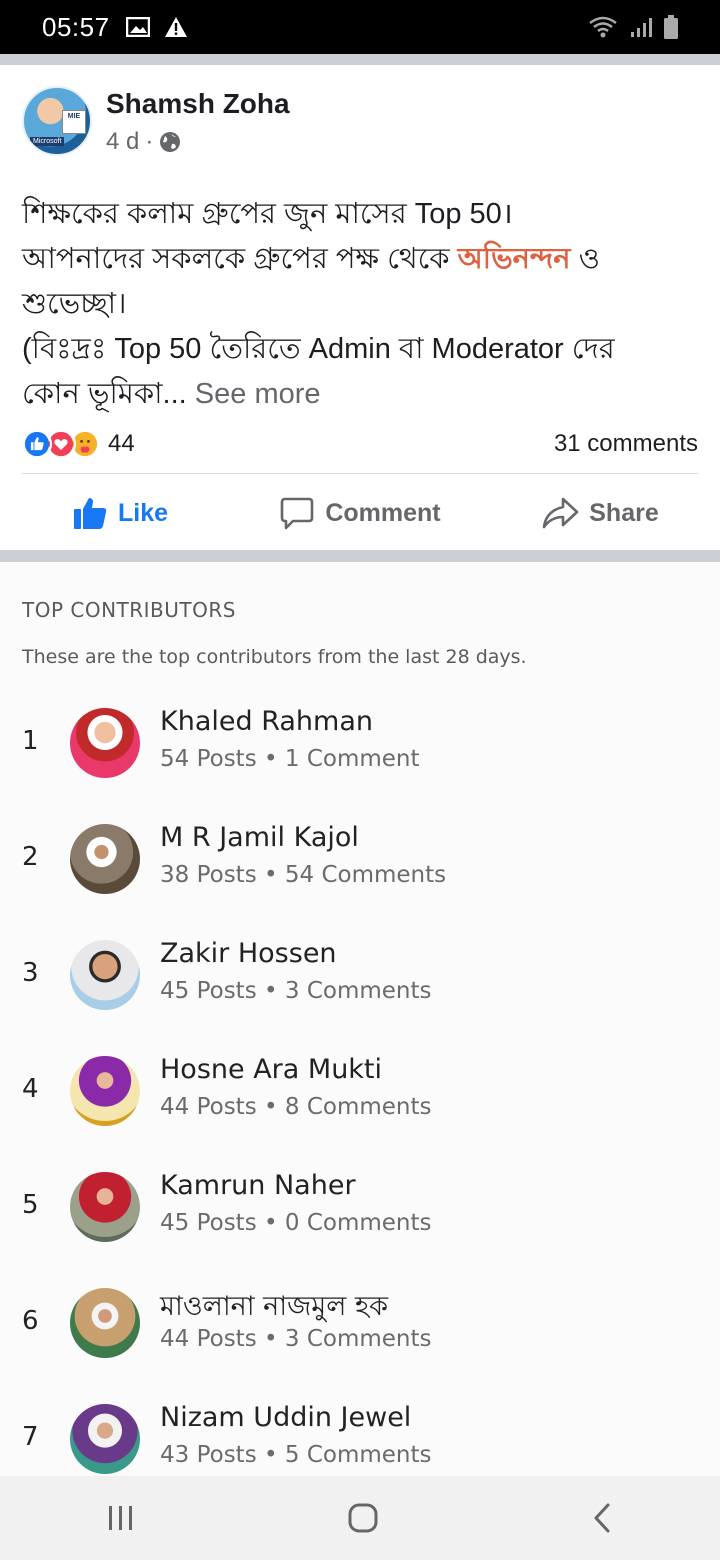 This screenshot has width=720, height=1560. Describe the element at coordinates (514, 259) in the screenshot. I see `post-text-highlight: অভিনন্দন` at that location.